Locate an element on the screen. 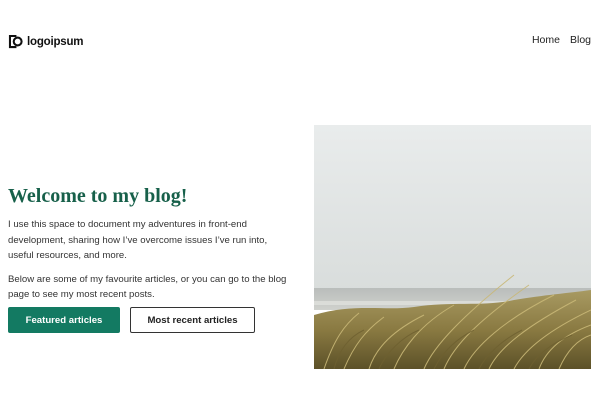 The height and width of the screenshot is (400, 600). logo: logoipsum is located at coordinates (46, 41).